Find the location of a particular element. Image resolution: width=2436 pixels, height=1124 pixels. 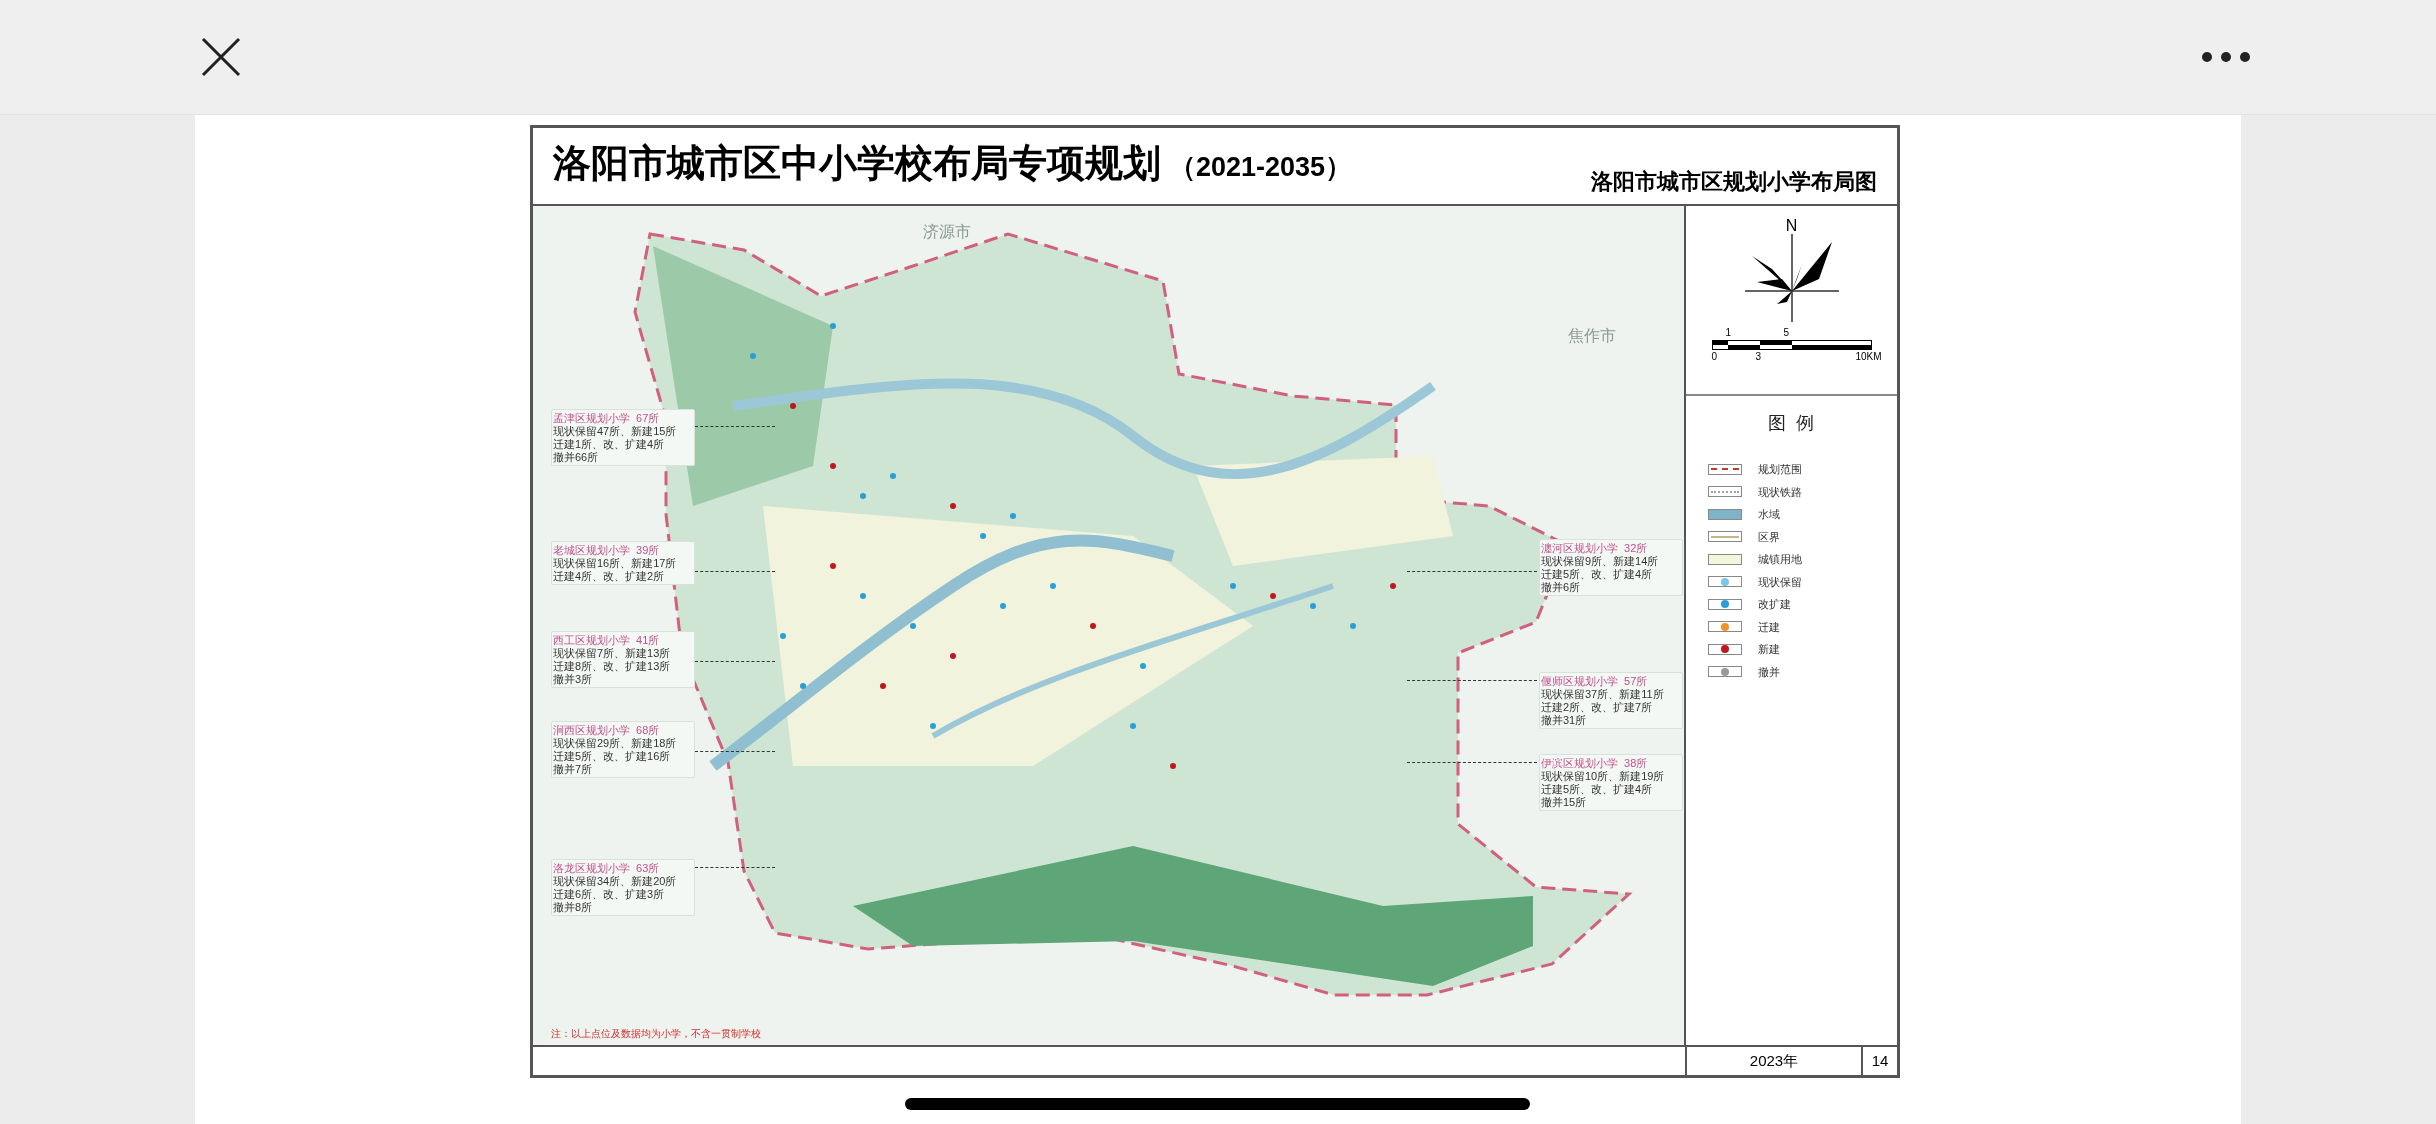

district-heading: 偃师区规划小学 57所 is located at coordinates (1595, 681).